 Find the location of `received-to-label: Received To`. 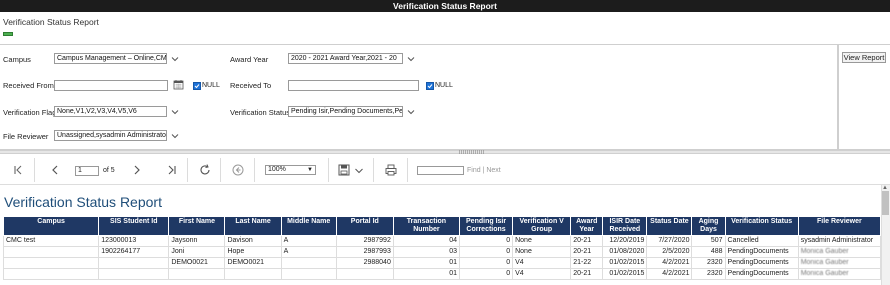

received-to-label: Received To is located at coordinates (251, 85).